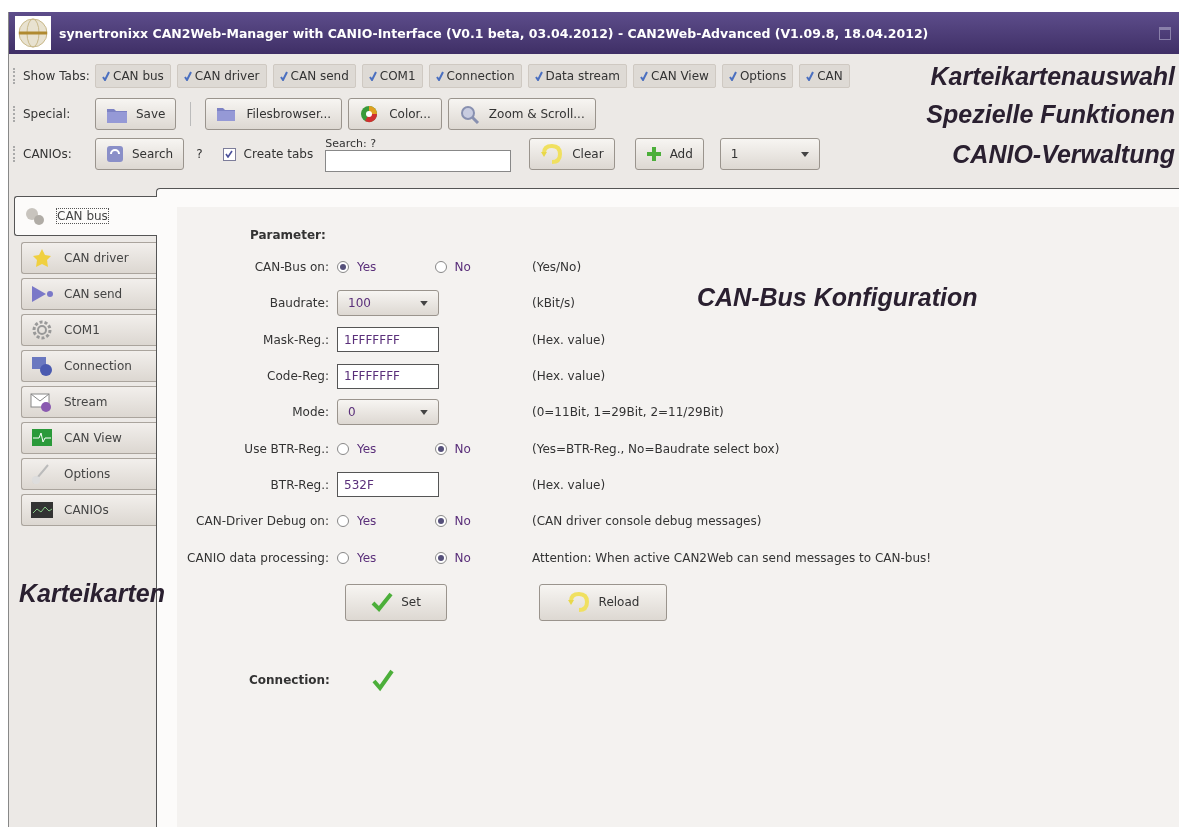 The width and height of the screenshot is (1179, 827). Describe the element at coordinates (769, 154) in the screenshot. I see `count-dropdown: 1` at that location.